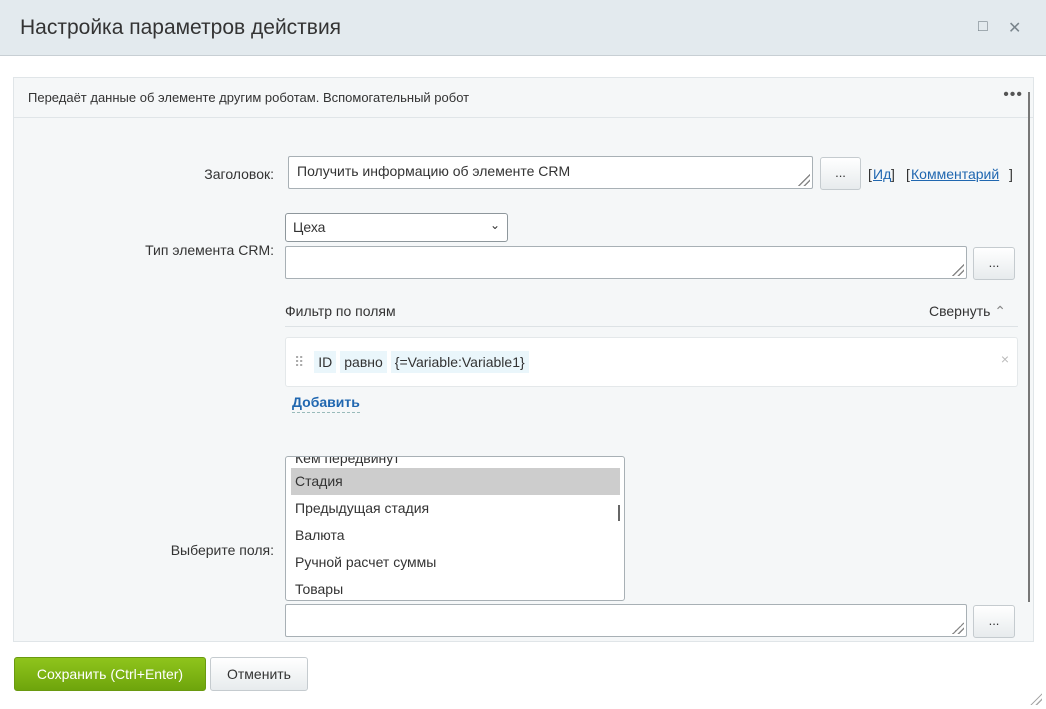  Describe the element at coordinates (1005, 359) in the screenshot. I see `remove-condition-icon: ×` at that location.